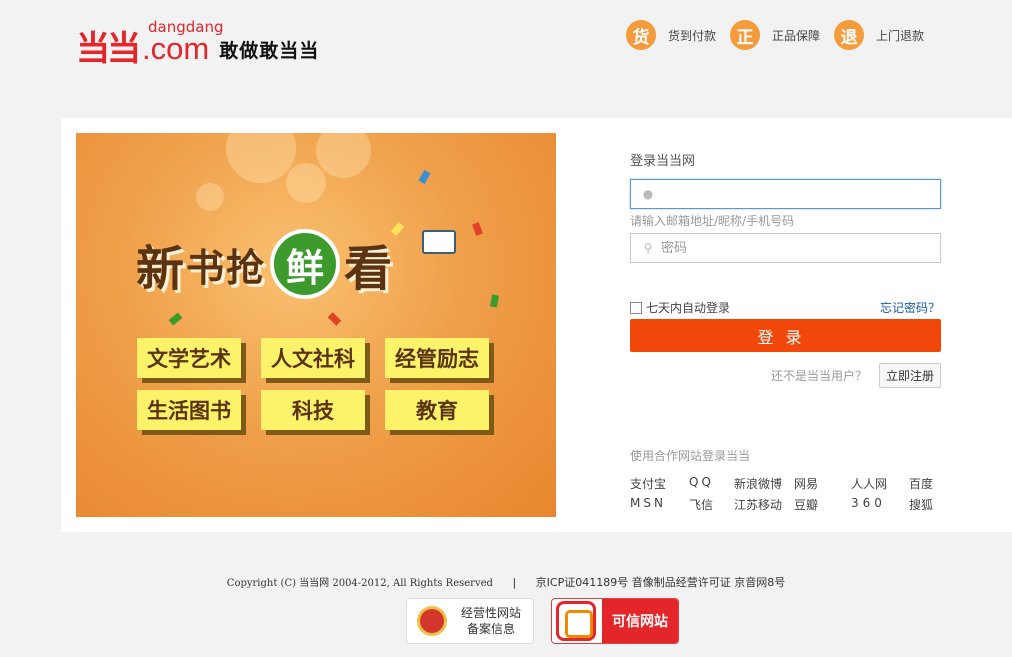 The width and height of the screenshot is (1012, 657). Describe the element at coordinates (659, 483) in the screenshot. I see `partner-link-alipay: 支付宝` at that location.